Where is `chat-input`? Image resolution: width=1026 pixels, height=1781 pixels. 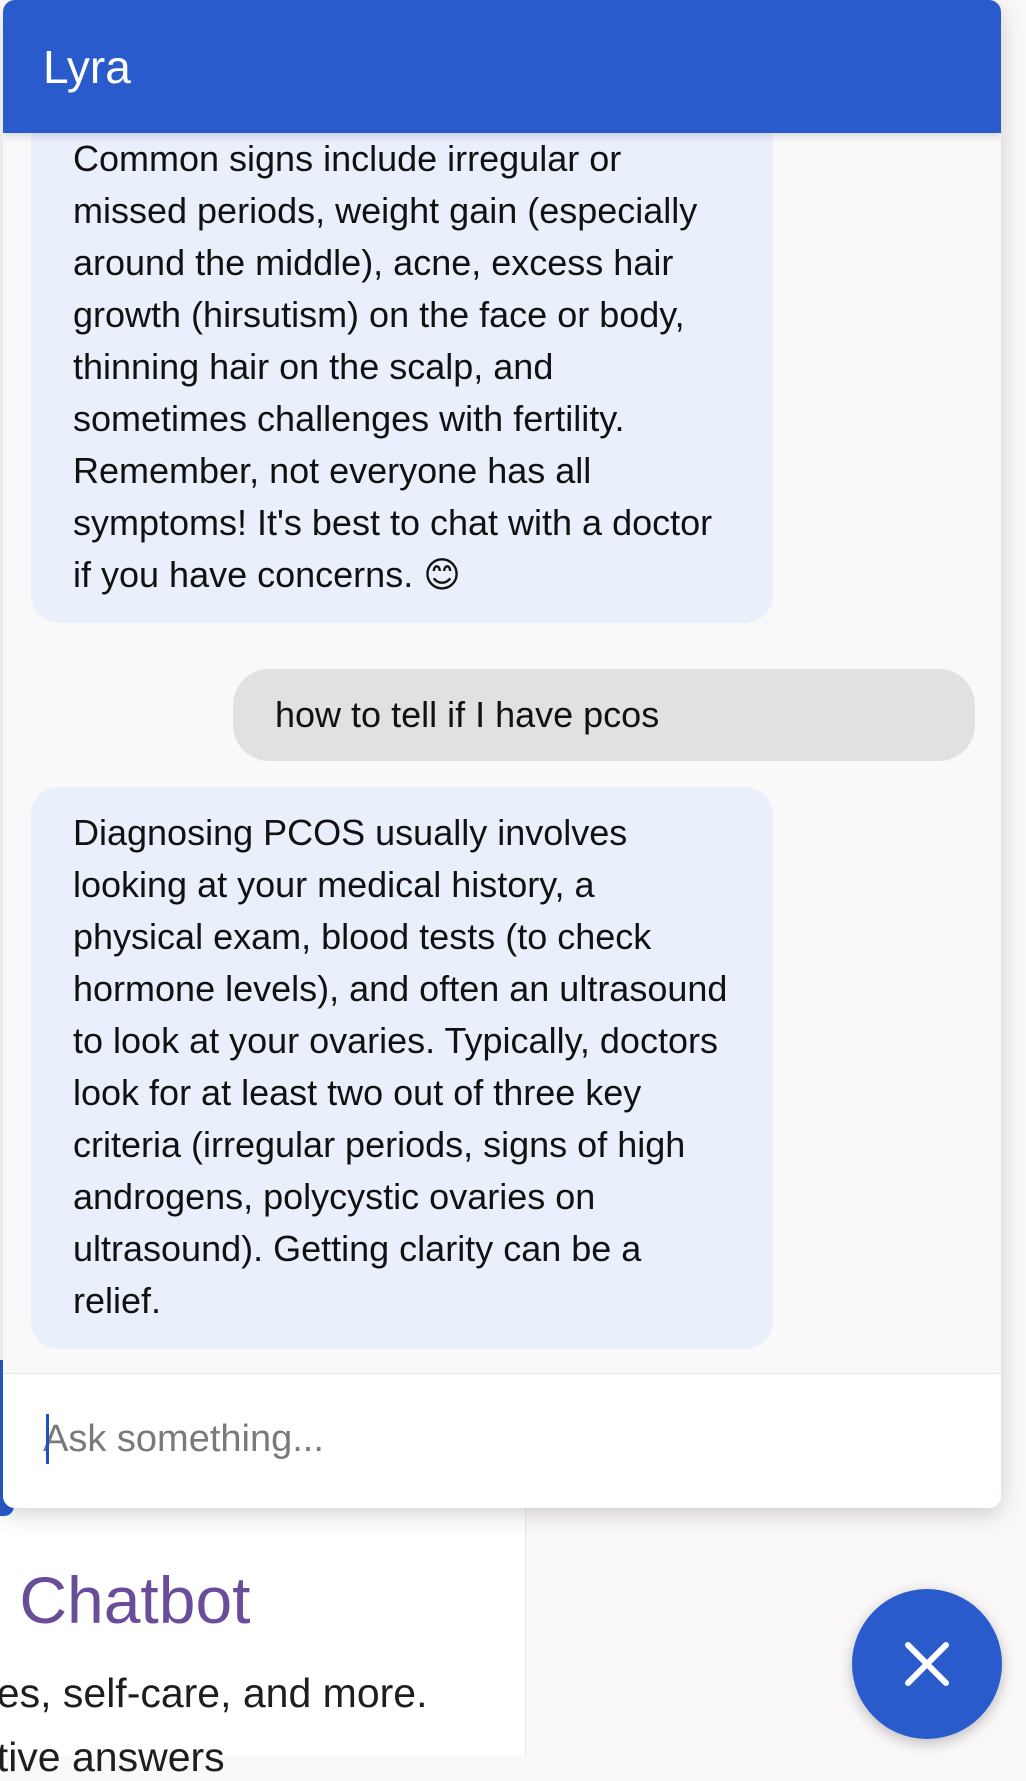 chat-input is located at coordinates (493, 1439).